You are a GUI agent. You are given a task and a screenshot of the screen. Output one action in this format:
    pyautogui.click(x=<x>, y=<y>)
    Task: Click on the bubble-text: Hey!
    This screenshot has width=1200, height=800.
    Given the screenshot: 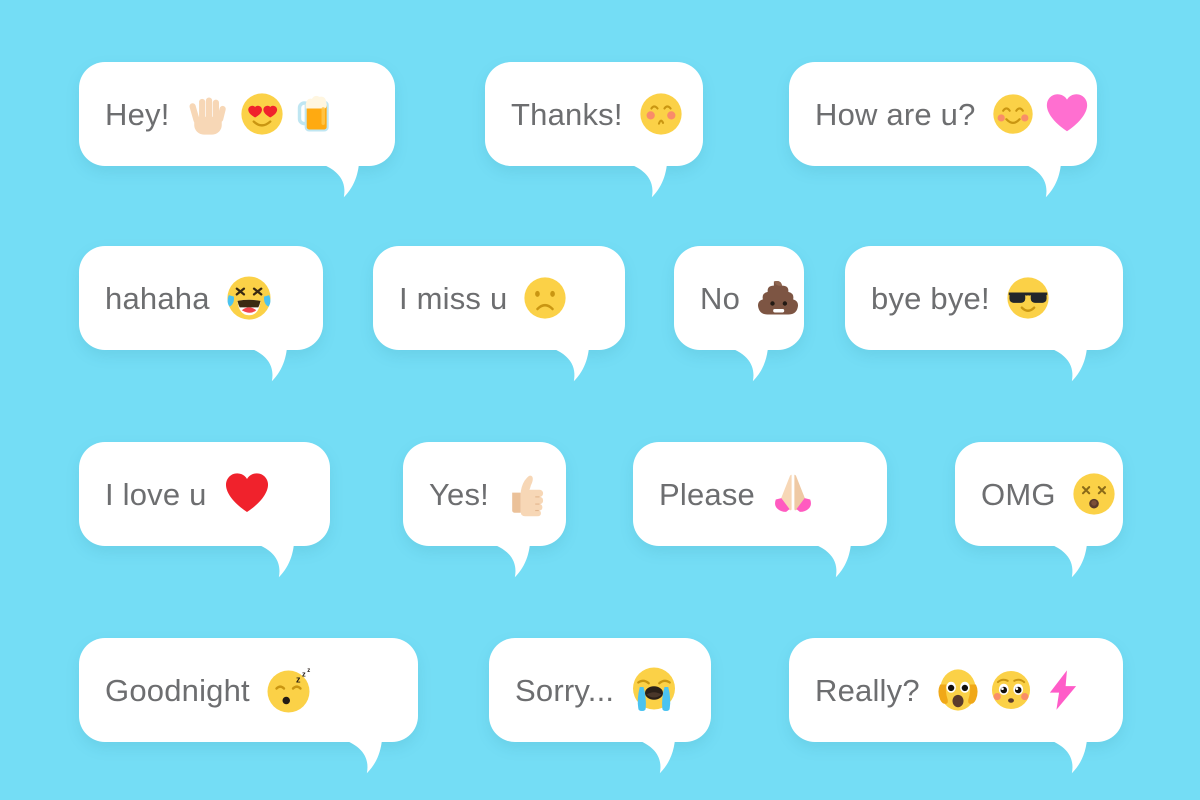 What is the action you would take?
    pyautogui.click(x=137, y=114)
    